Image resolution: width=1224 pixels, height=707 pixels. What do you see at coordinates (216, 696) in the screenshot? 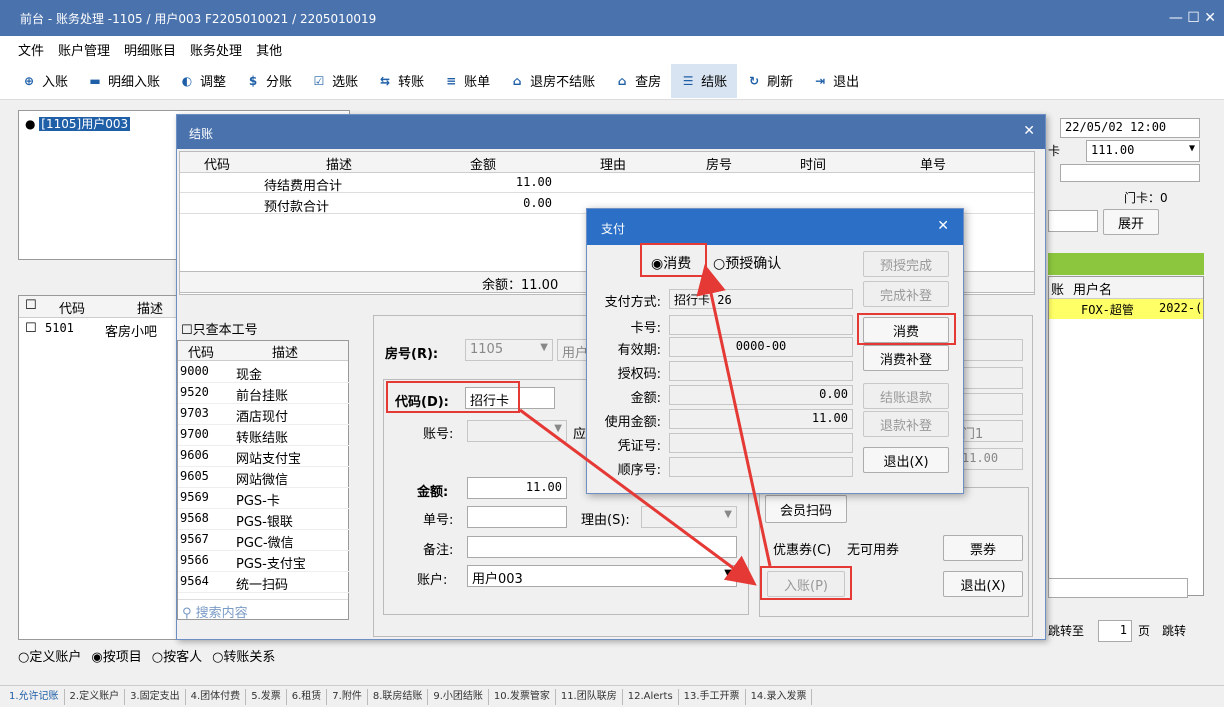
I see `status-tab: 4.团体付费` at bounding box center [216, 696].